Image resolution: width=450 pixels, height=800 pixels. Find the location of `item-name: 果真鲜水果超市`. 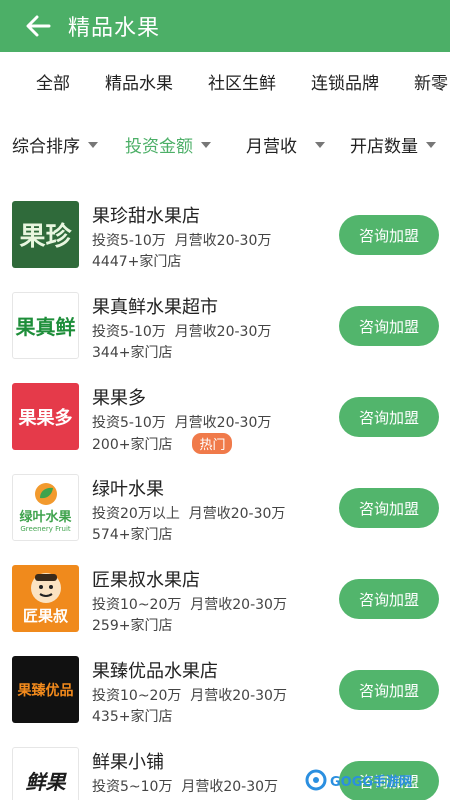

item-name: 果真鲜水果超市 is located at coordinates (155, 307).